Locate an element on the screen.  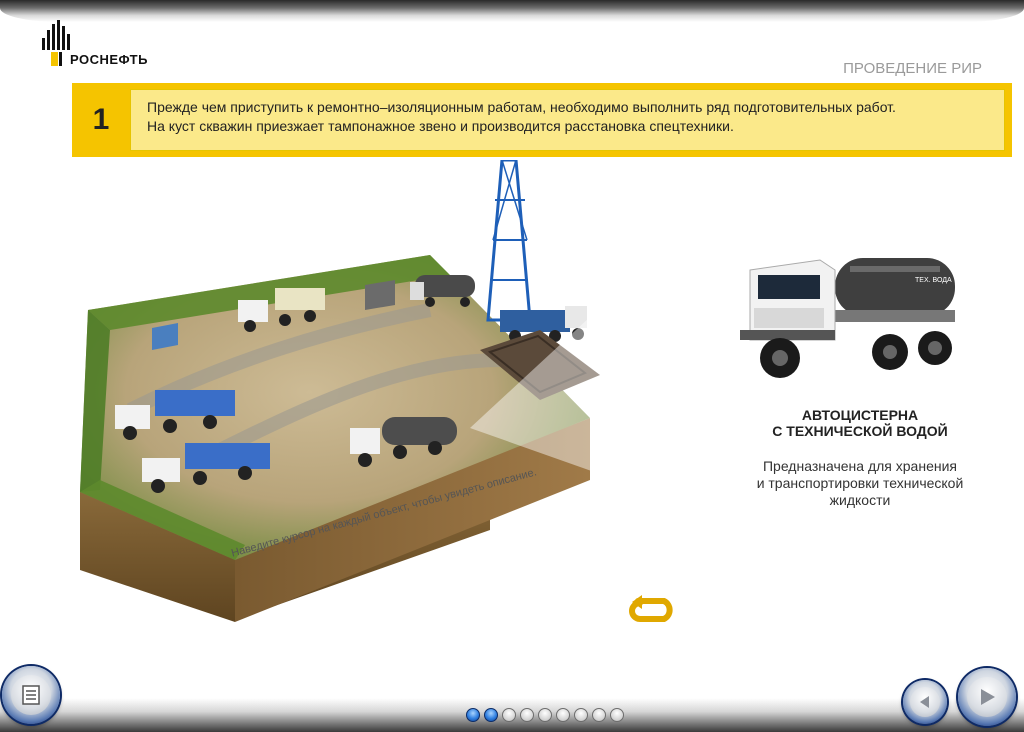
page-indicator is located at coordinates (545, 716).